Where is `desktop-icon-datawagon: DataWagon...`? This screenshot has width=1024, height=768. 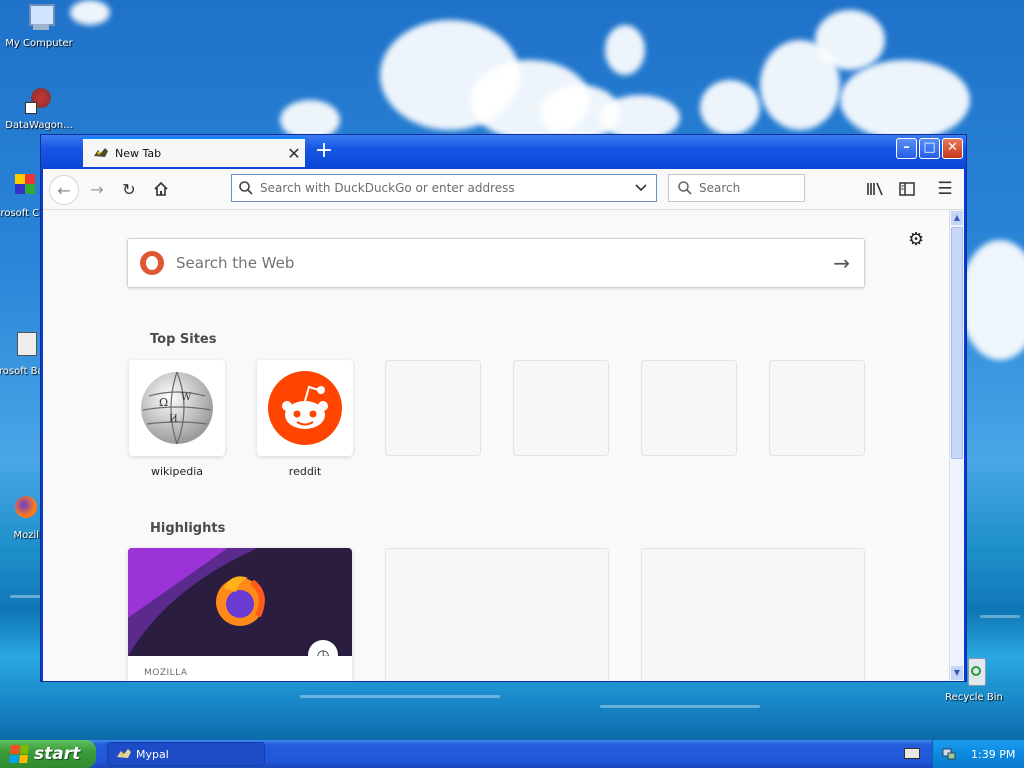 desktop-icon-datawagon: DataWagon... is located at coordinates (39, 107).